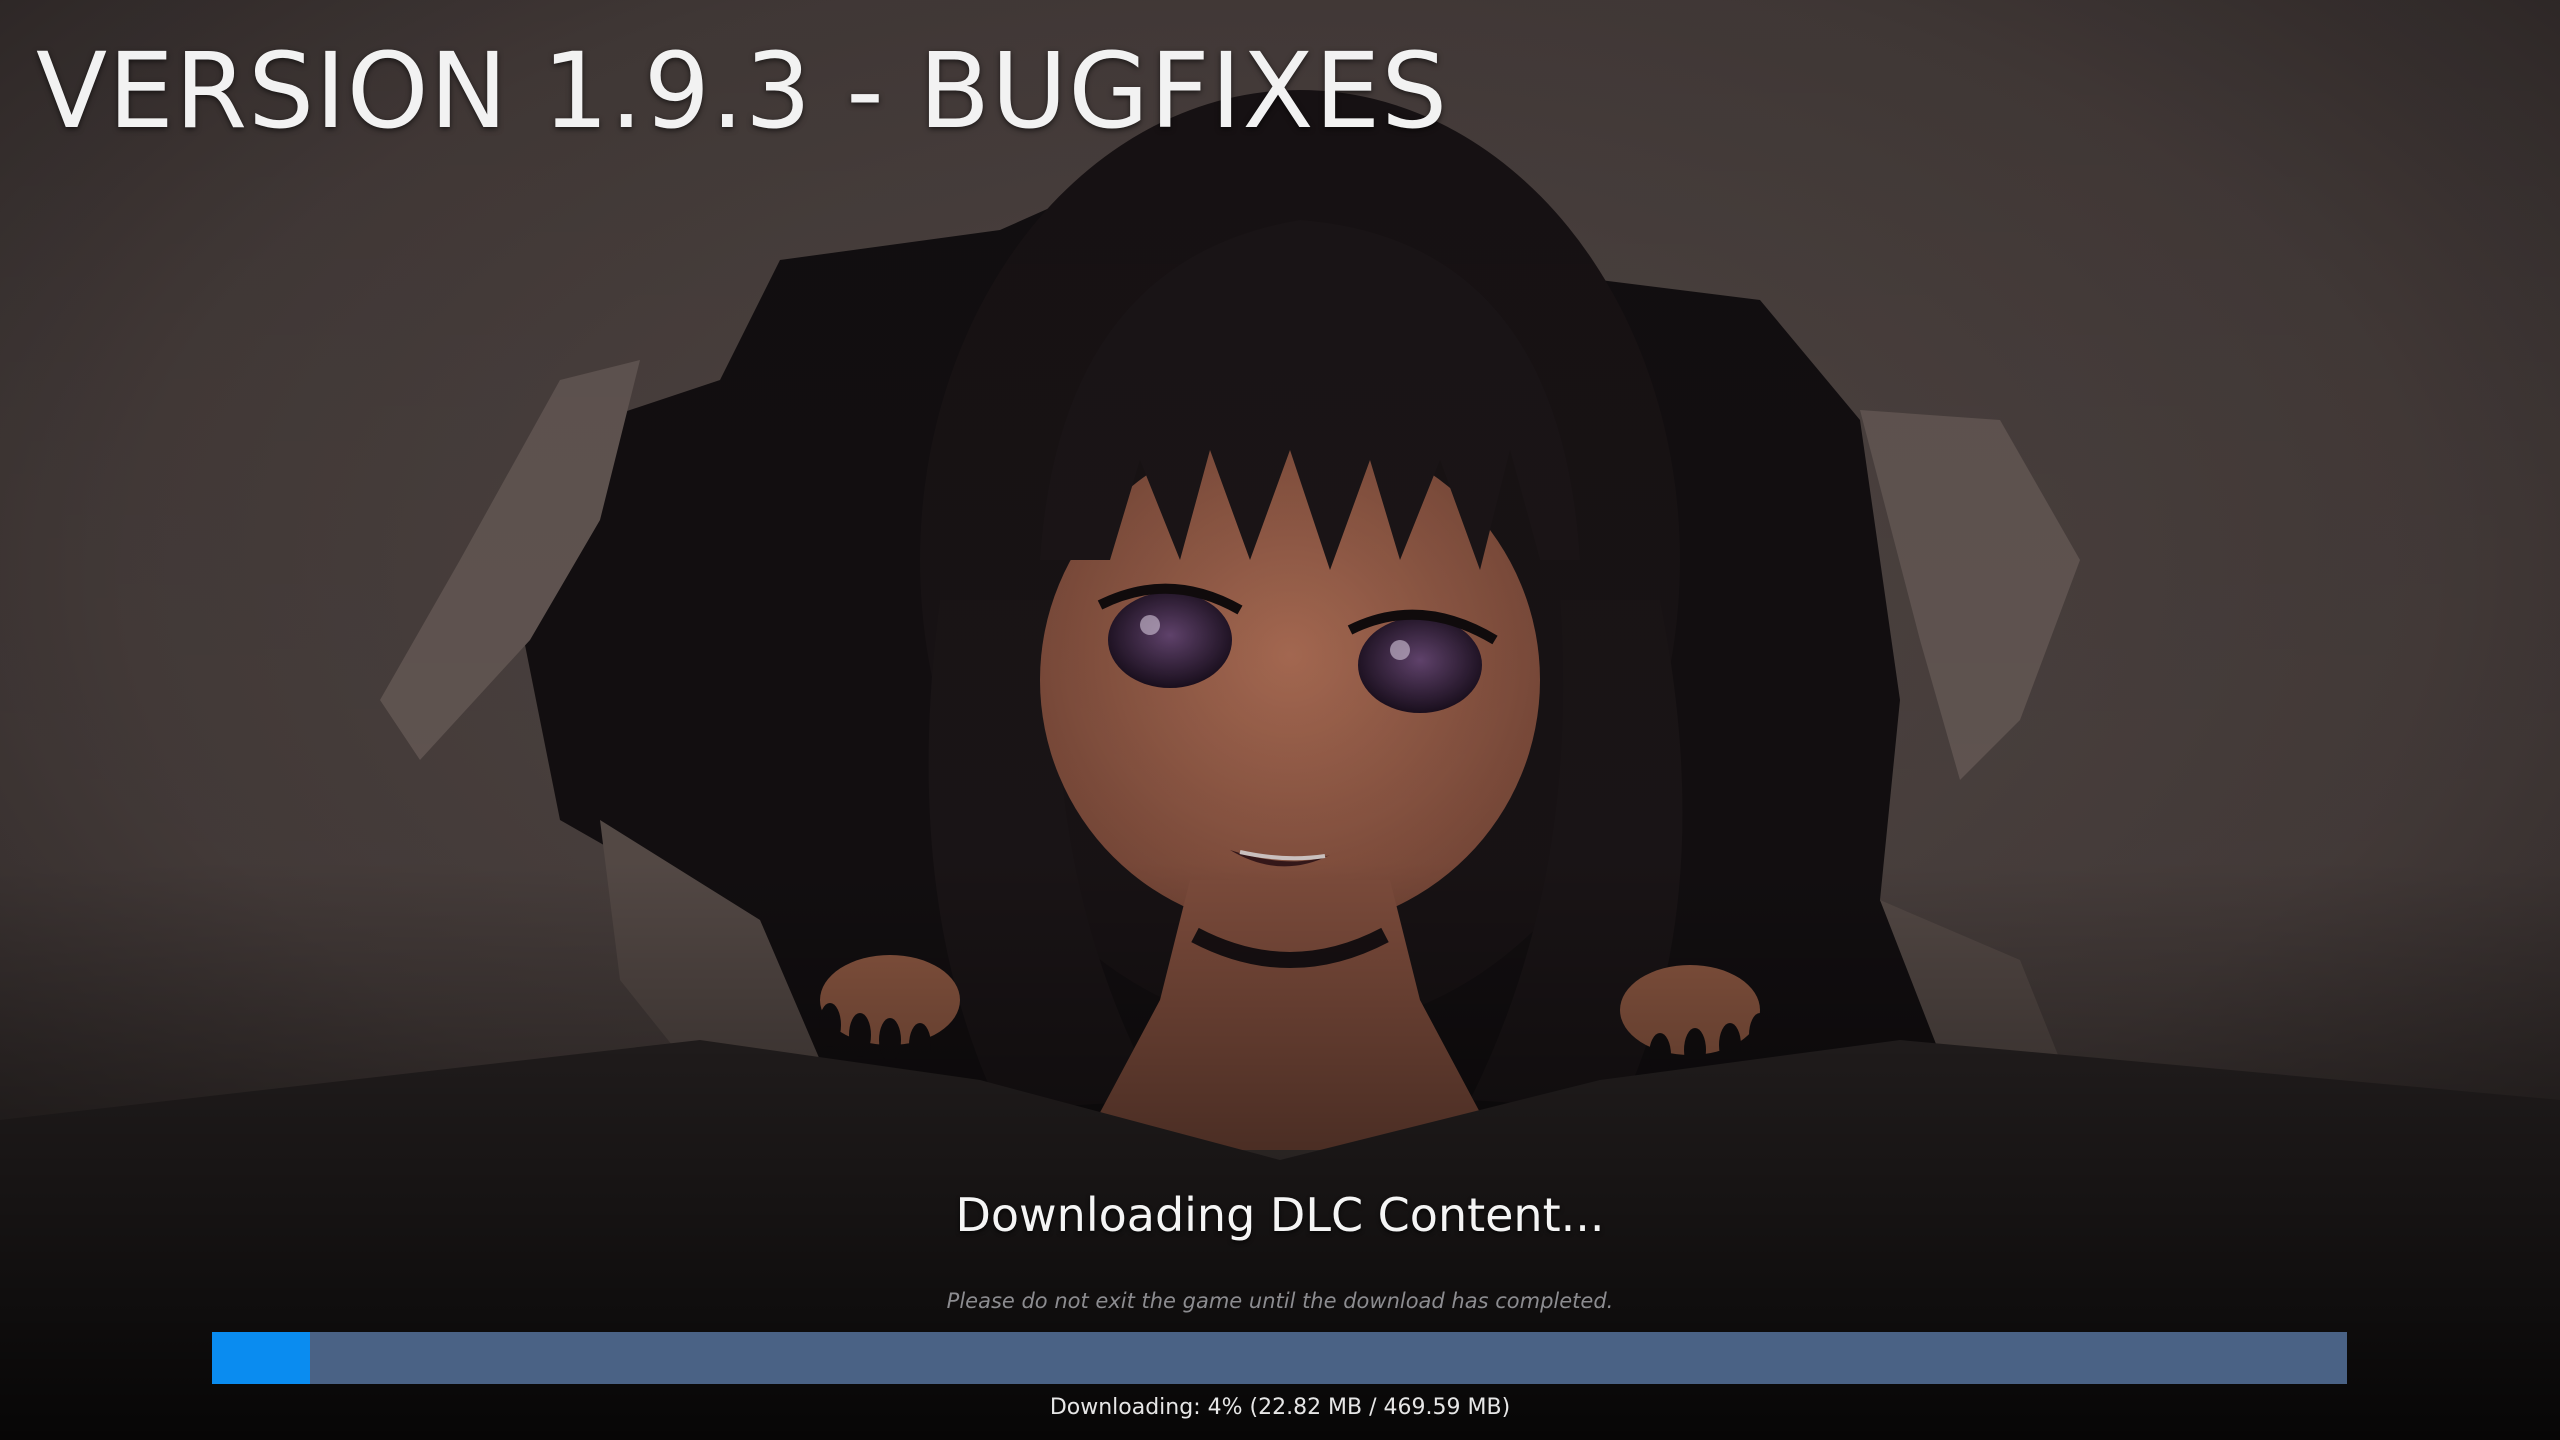 The width and height of the screenshot is (2560, 1440). I want to click on download-progress-bar, so click(1279, 1358).